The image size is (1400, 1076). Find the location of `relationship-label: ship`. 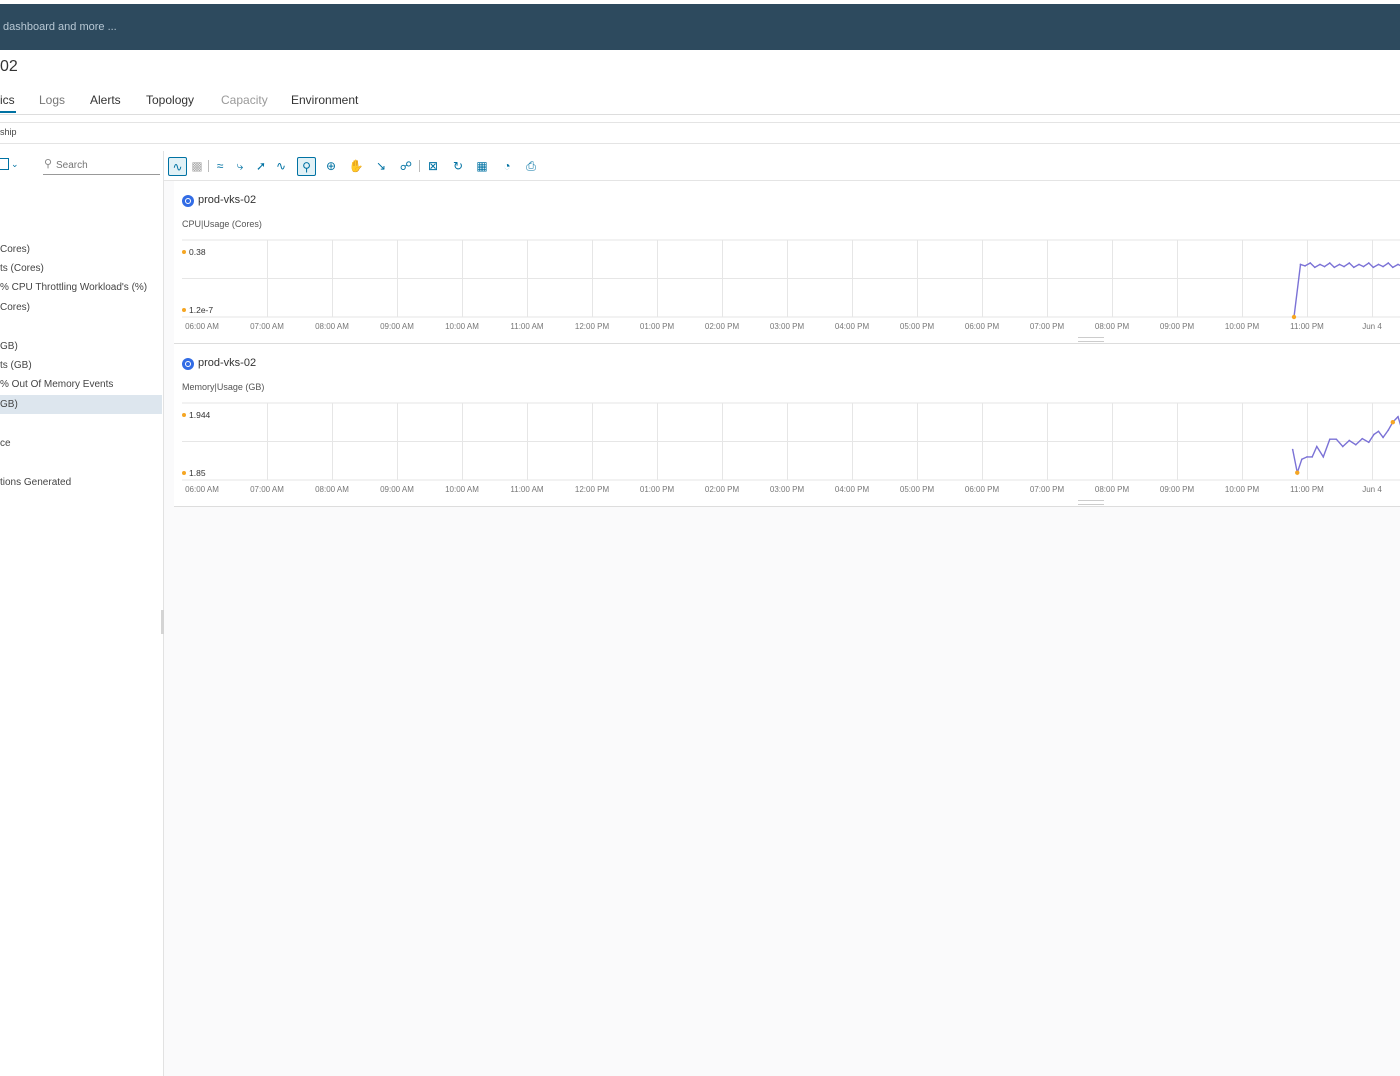

relationship-label: ship is located at coordinates (8, 132).